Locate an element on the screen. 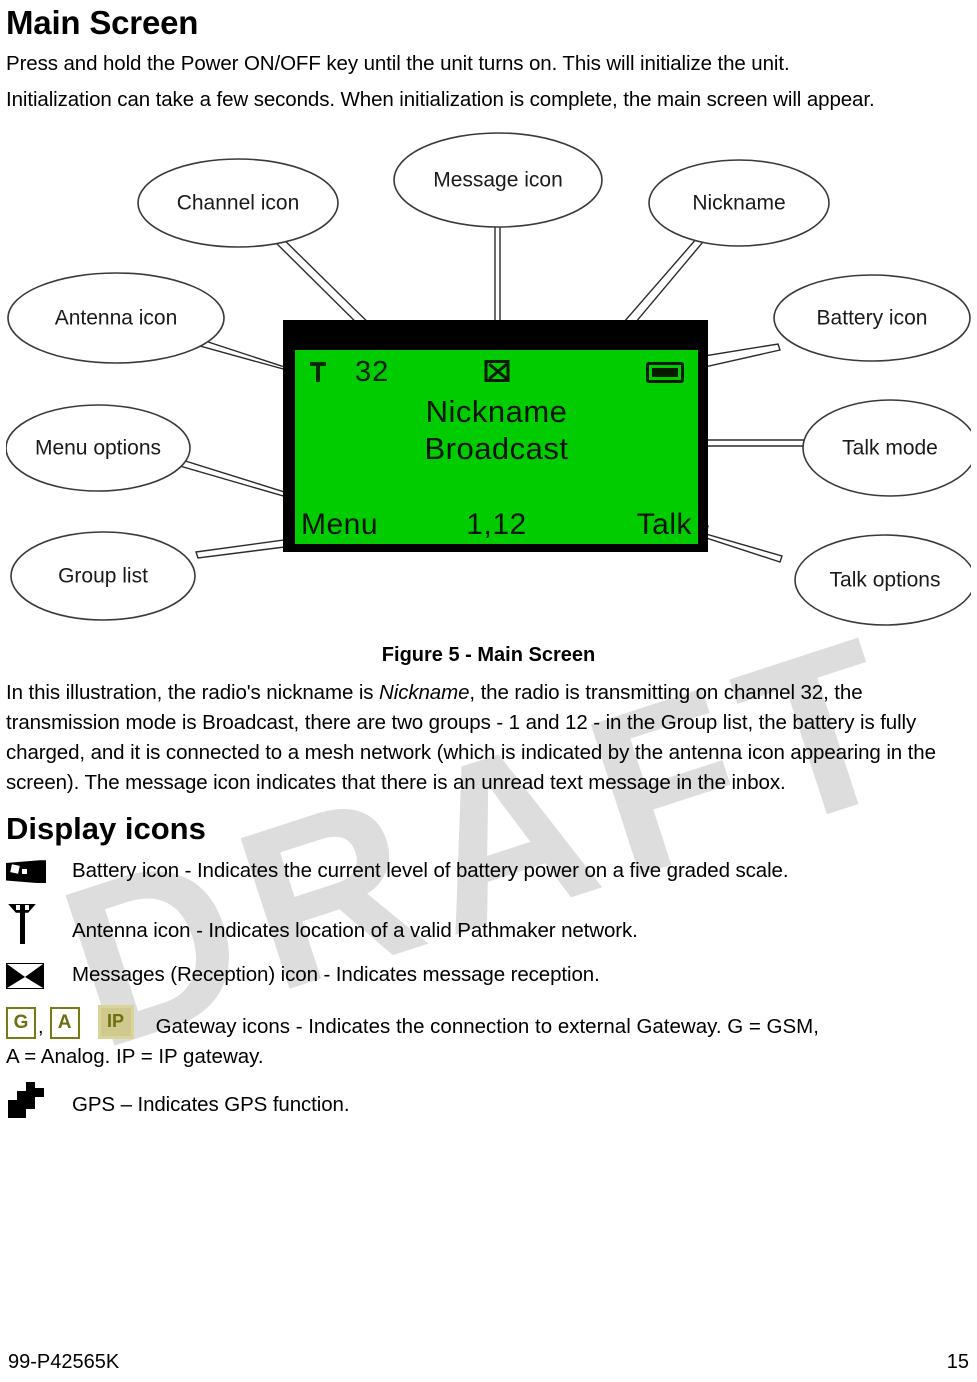 The height and width of the screenshot is (1382, 977). lcd-soft-key-bar: Menu 1,12 Talk is located at coordinates (496, 525).